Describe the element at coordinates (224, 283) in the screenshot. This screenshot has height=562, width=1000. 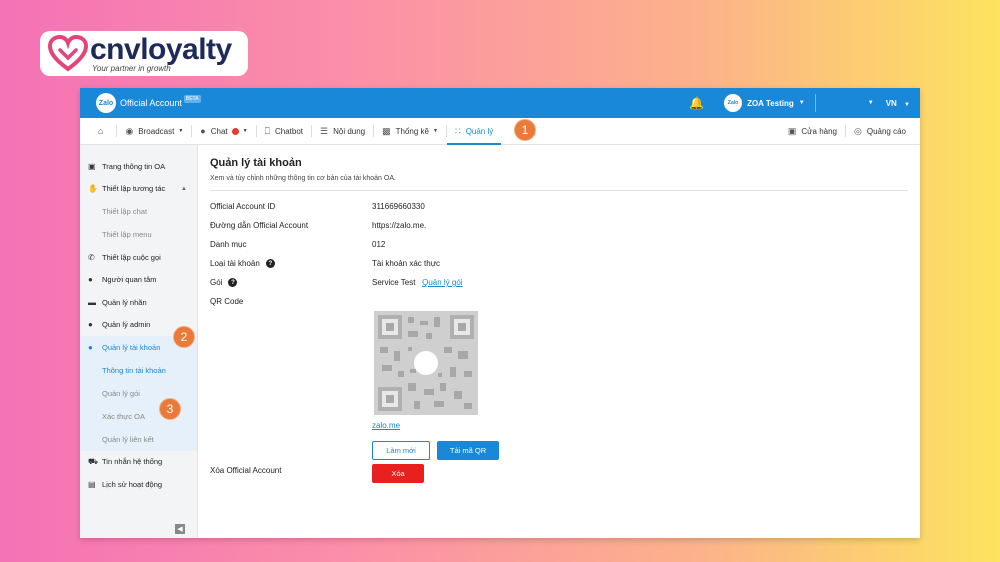
I see `package-label: Gói?` at that location.